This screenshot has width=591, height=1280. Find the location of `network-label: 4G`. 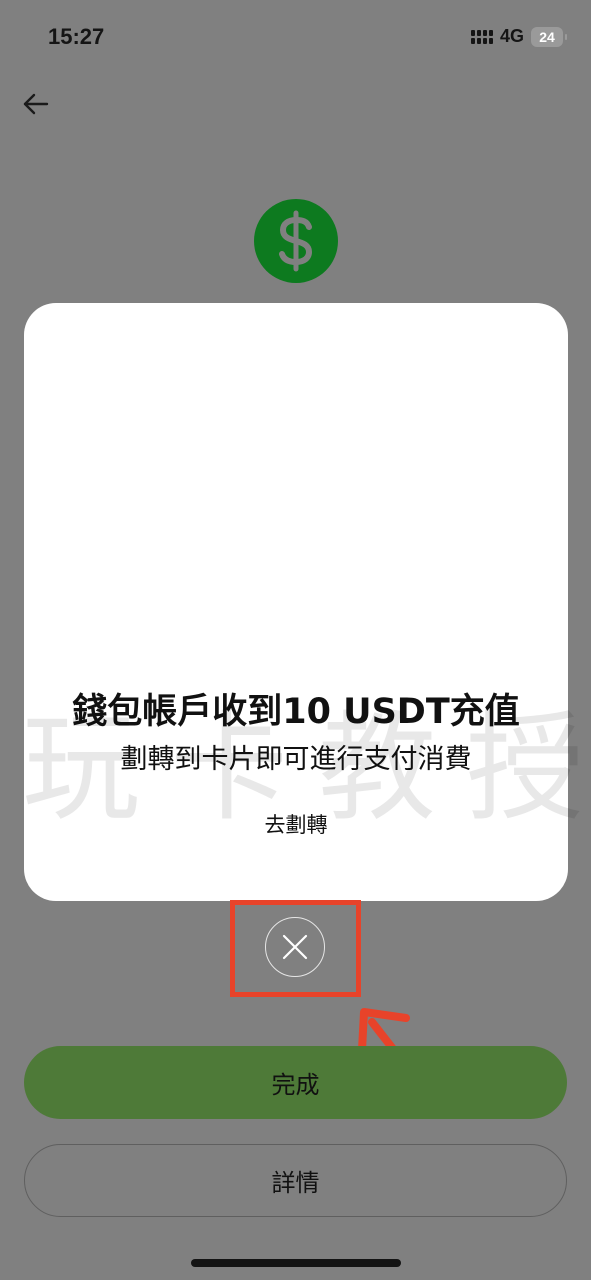

network-label: 4G is located at coordinates (511, 36).